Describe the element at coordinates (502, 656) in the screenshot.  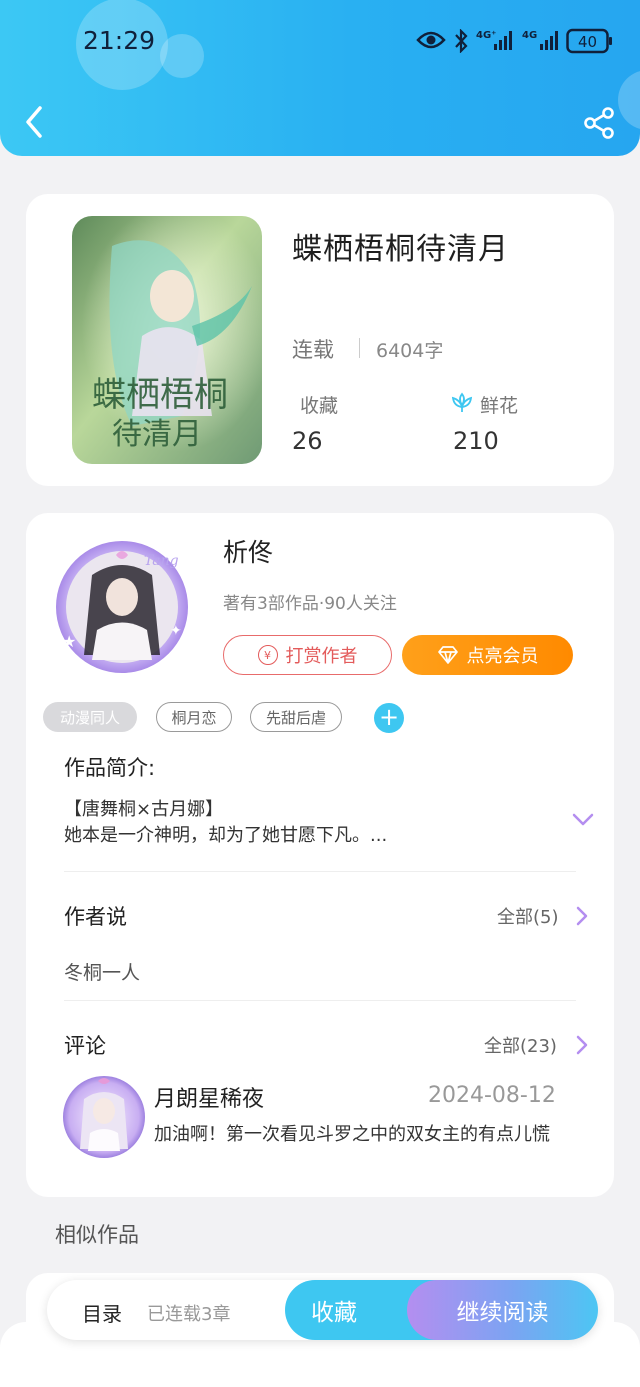
I see `vip-label: 点亮会员` at that location.